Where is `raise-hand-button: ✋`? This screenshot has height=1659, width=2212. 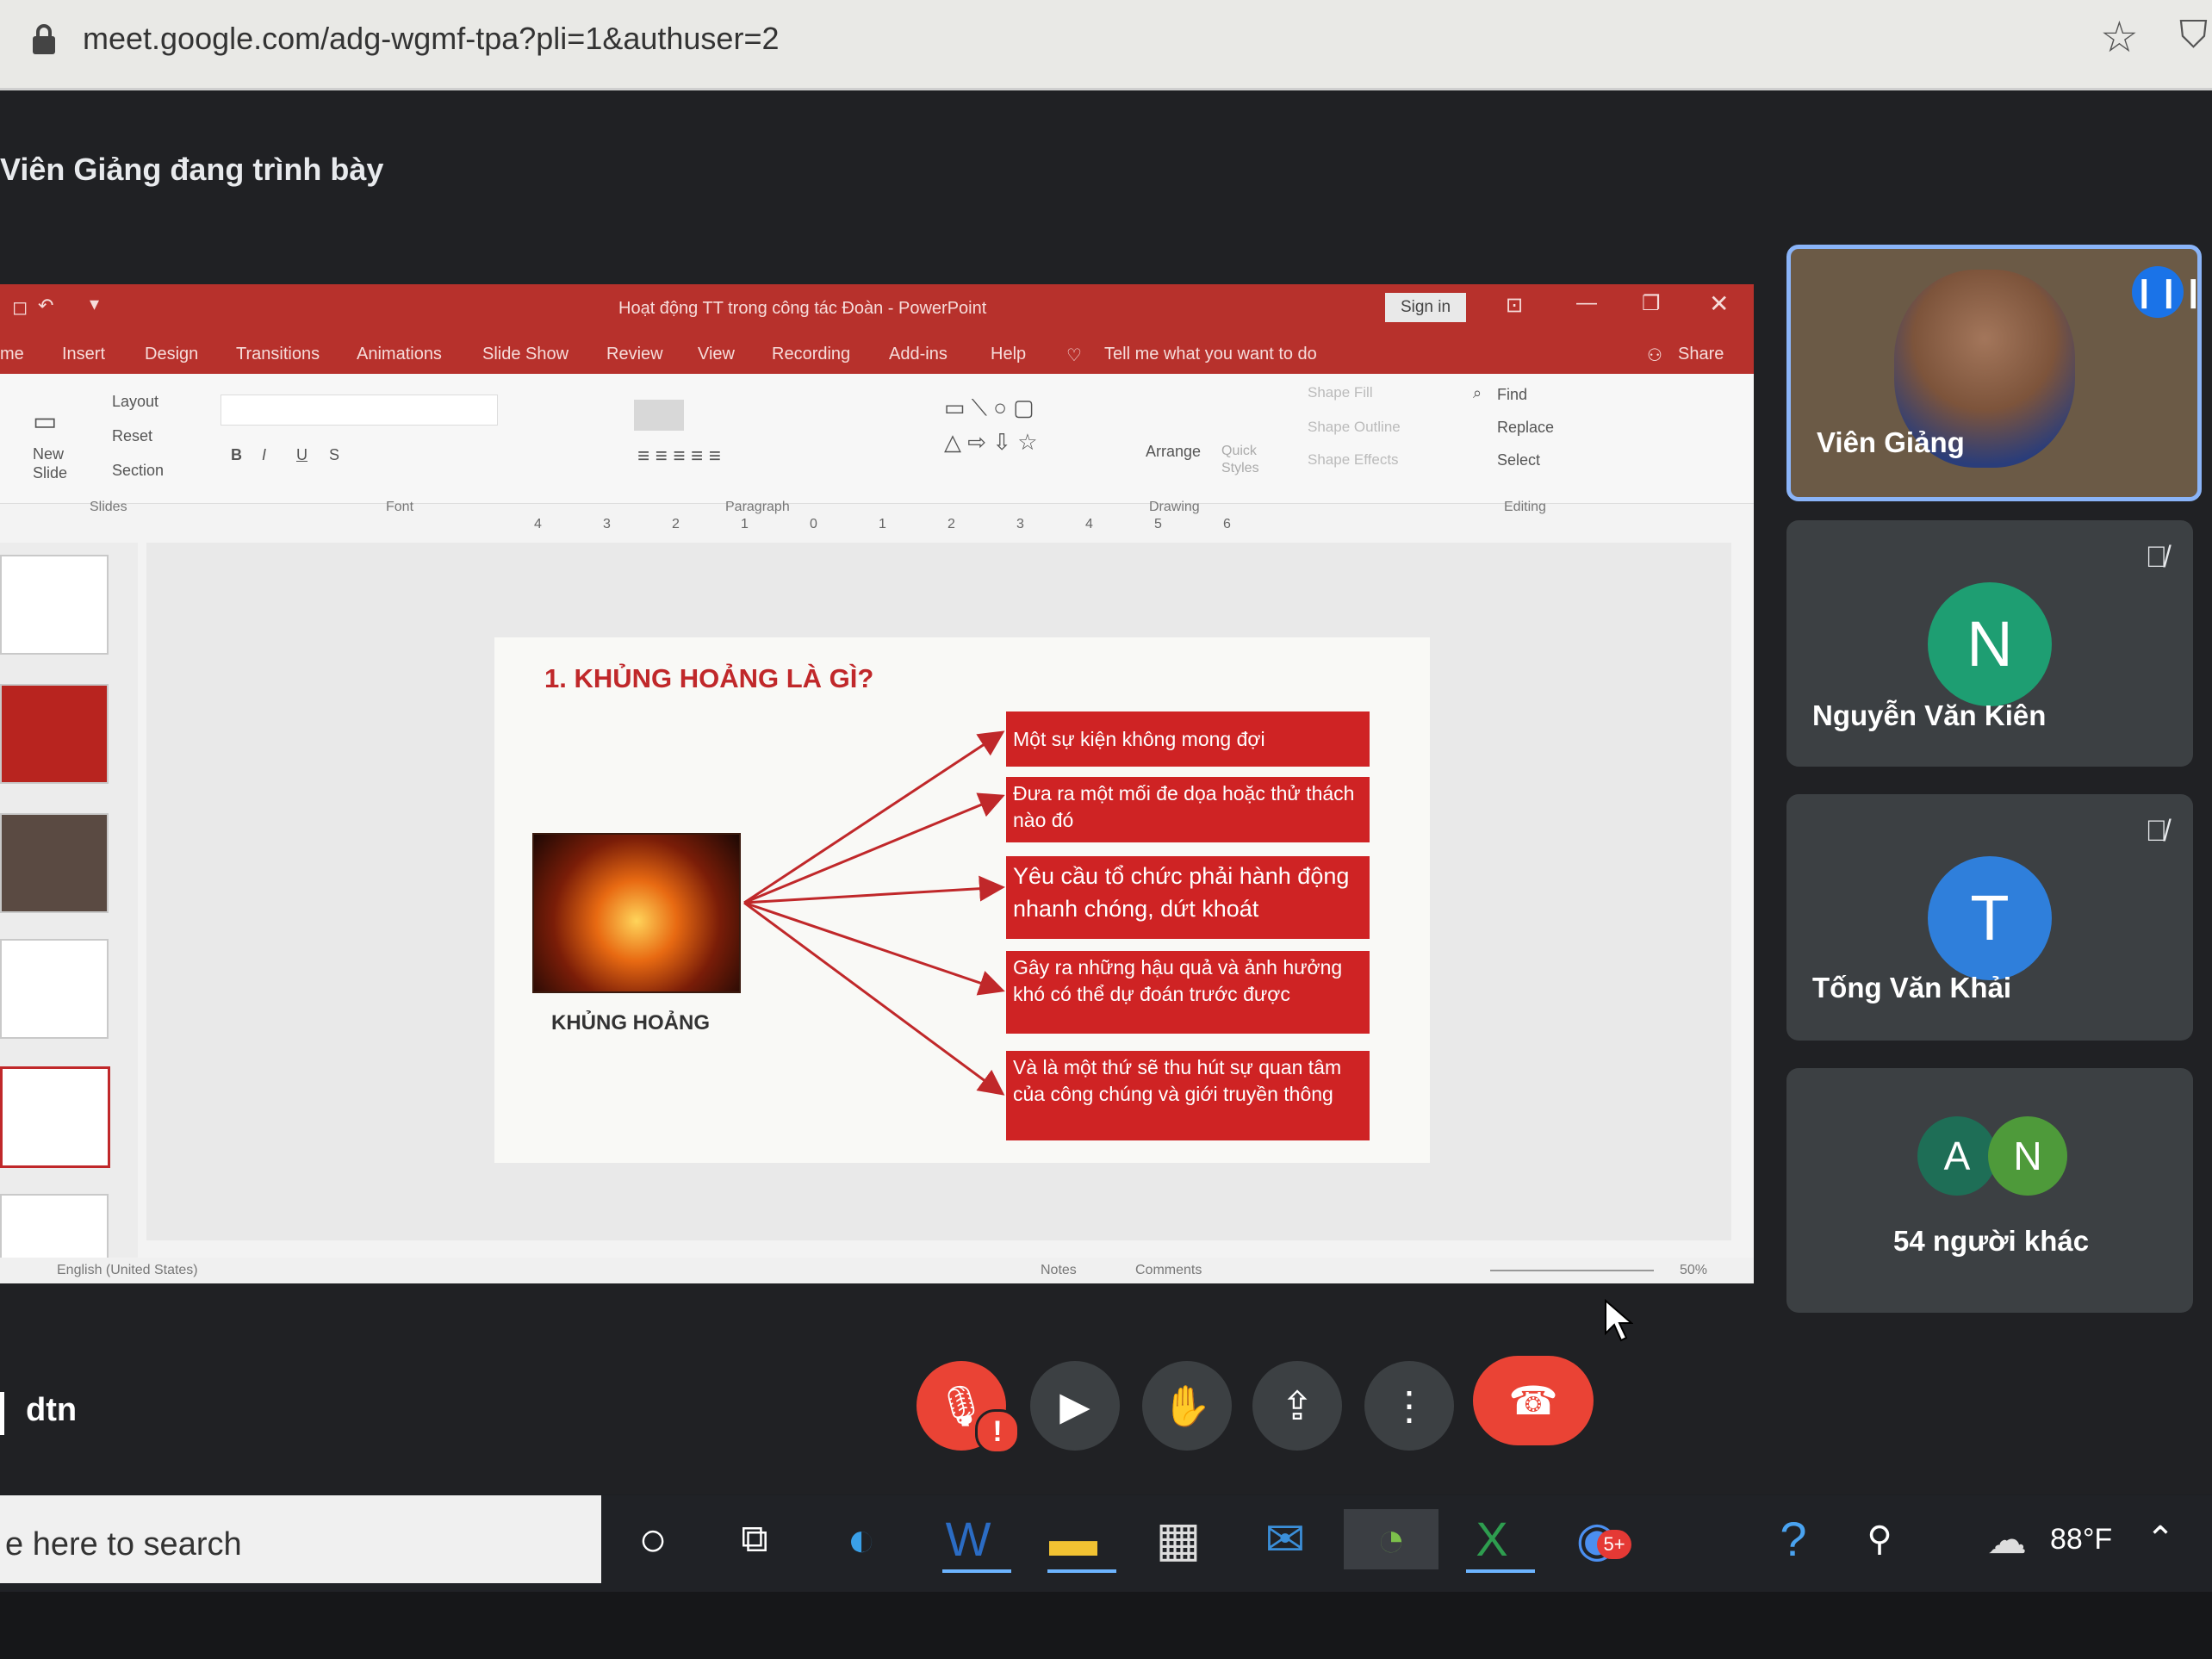
raise-hand-button: ✋ is located at coordinates (1187, 1406).